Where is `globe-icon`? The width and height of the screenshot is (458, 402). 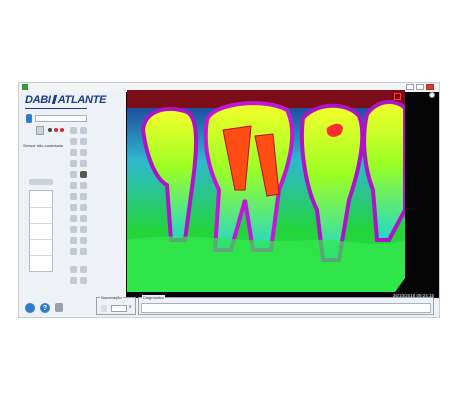 globe-icon is located at coordinates (30, 308).